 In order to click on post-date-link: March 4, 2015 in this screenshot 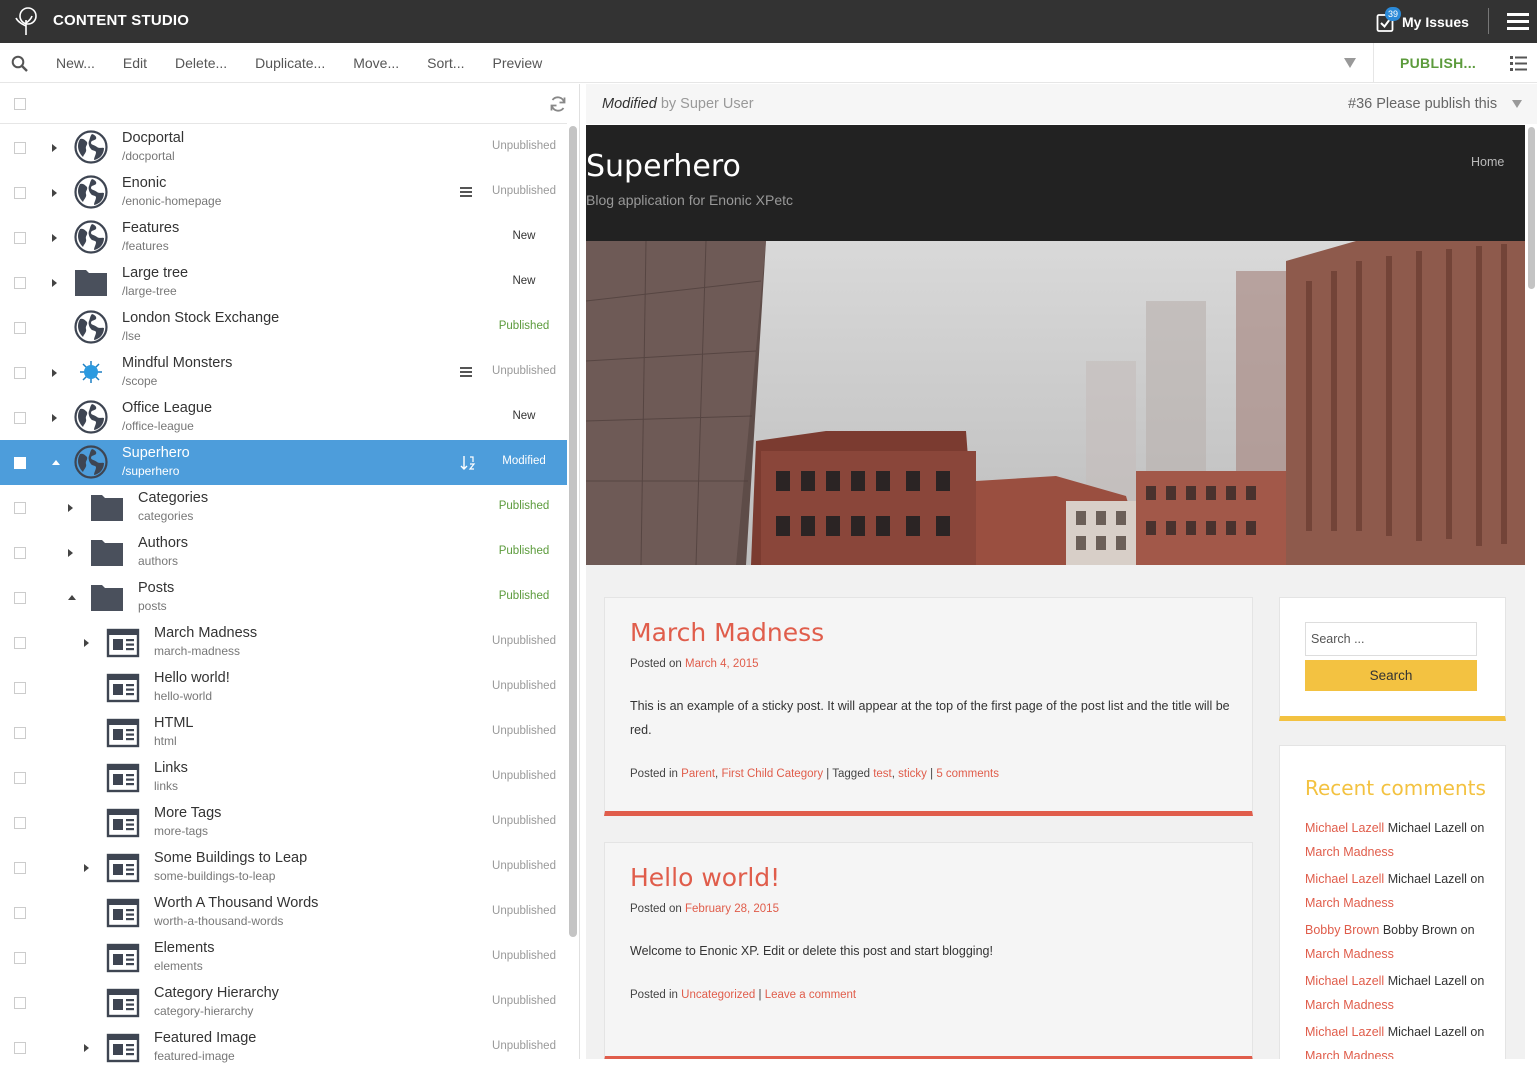, I will do `click(722, 664)`.